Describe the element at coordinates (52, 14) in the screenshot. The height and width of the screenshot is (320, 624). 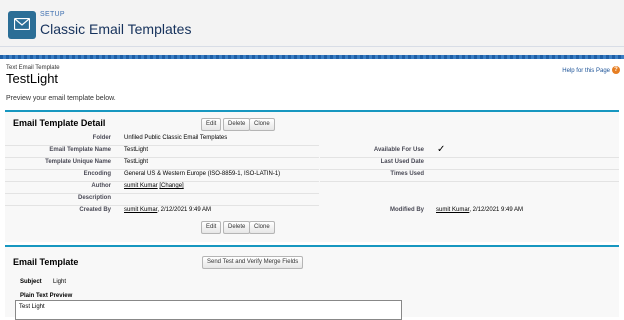
I see `header-eyebrow: SETUP` at that location.